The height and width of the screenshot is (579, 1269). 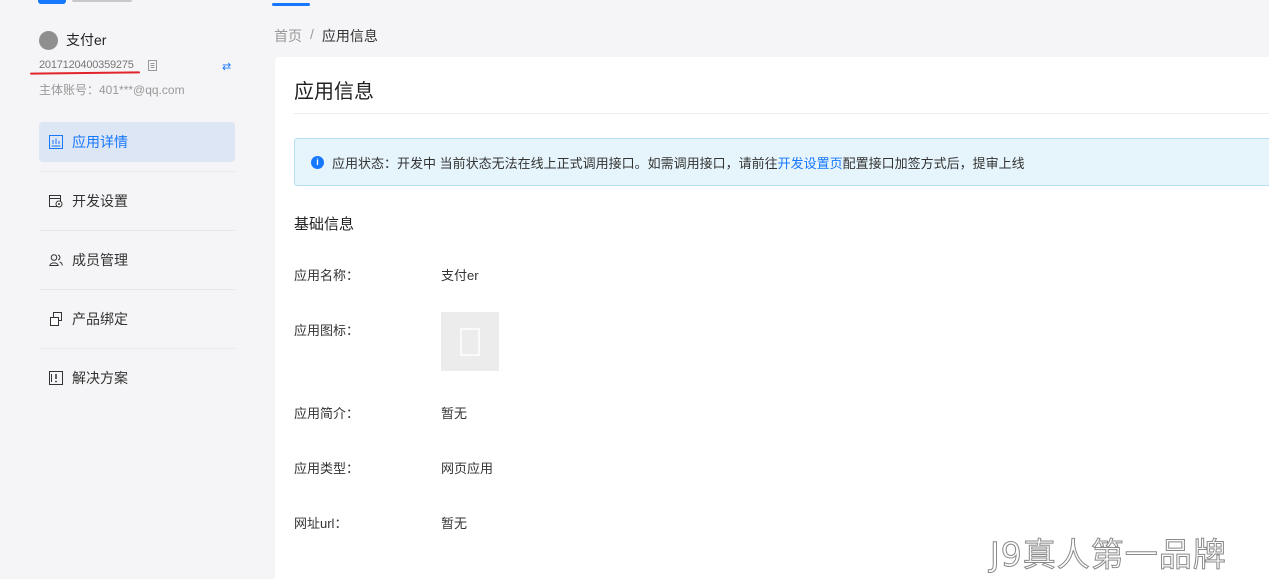 What do you see at coordinates (327, 330) in the screenshot?
I see `app-icon-label: 应用图标：` at bounding box center [327, 330].